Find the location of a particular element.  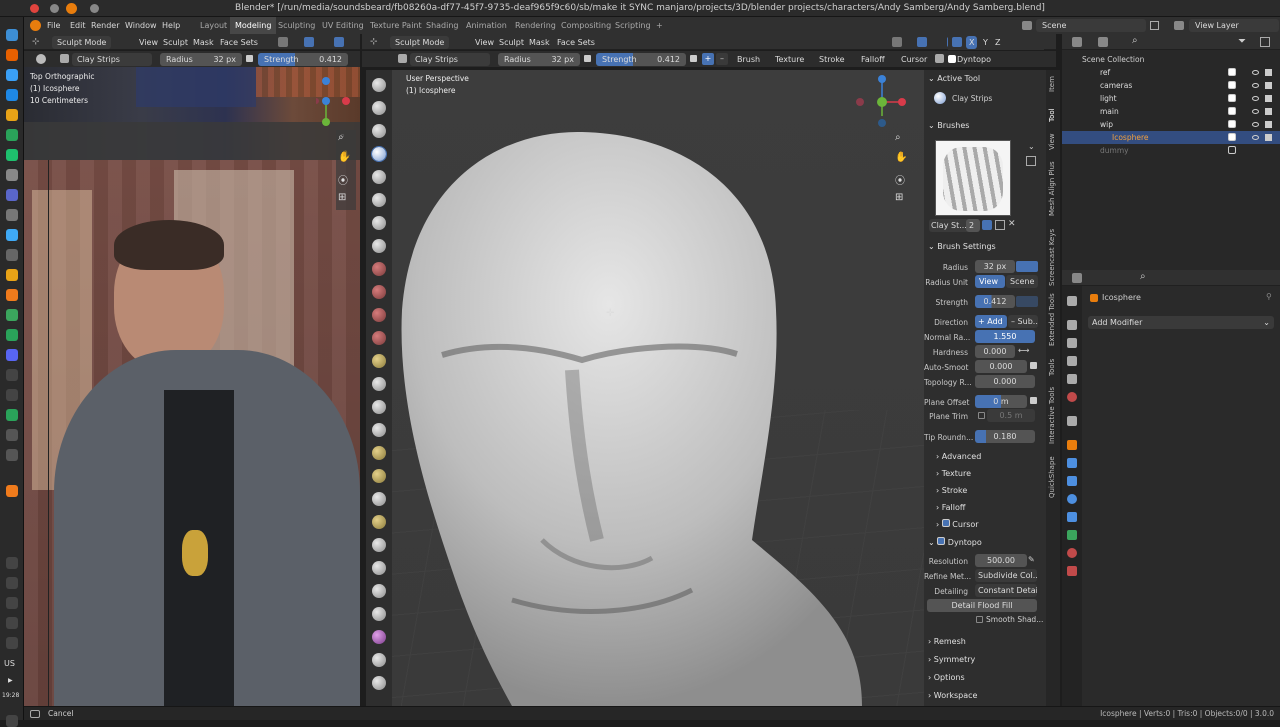

unlink-brush-icon: ✕ is located at coordinates (1012, 224).